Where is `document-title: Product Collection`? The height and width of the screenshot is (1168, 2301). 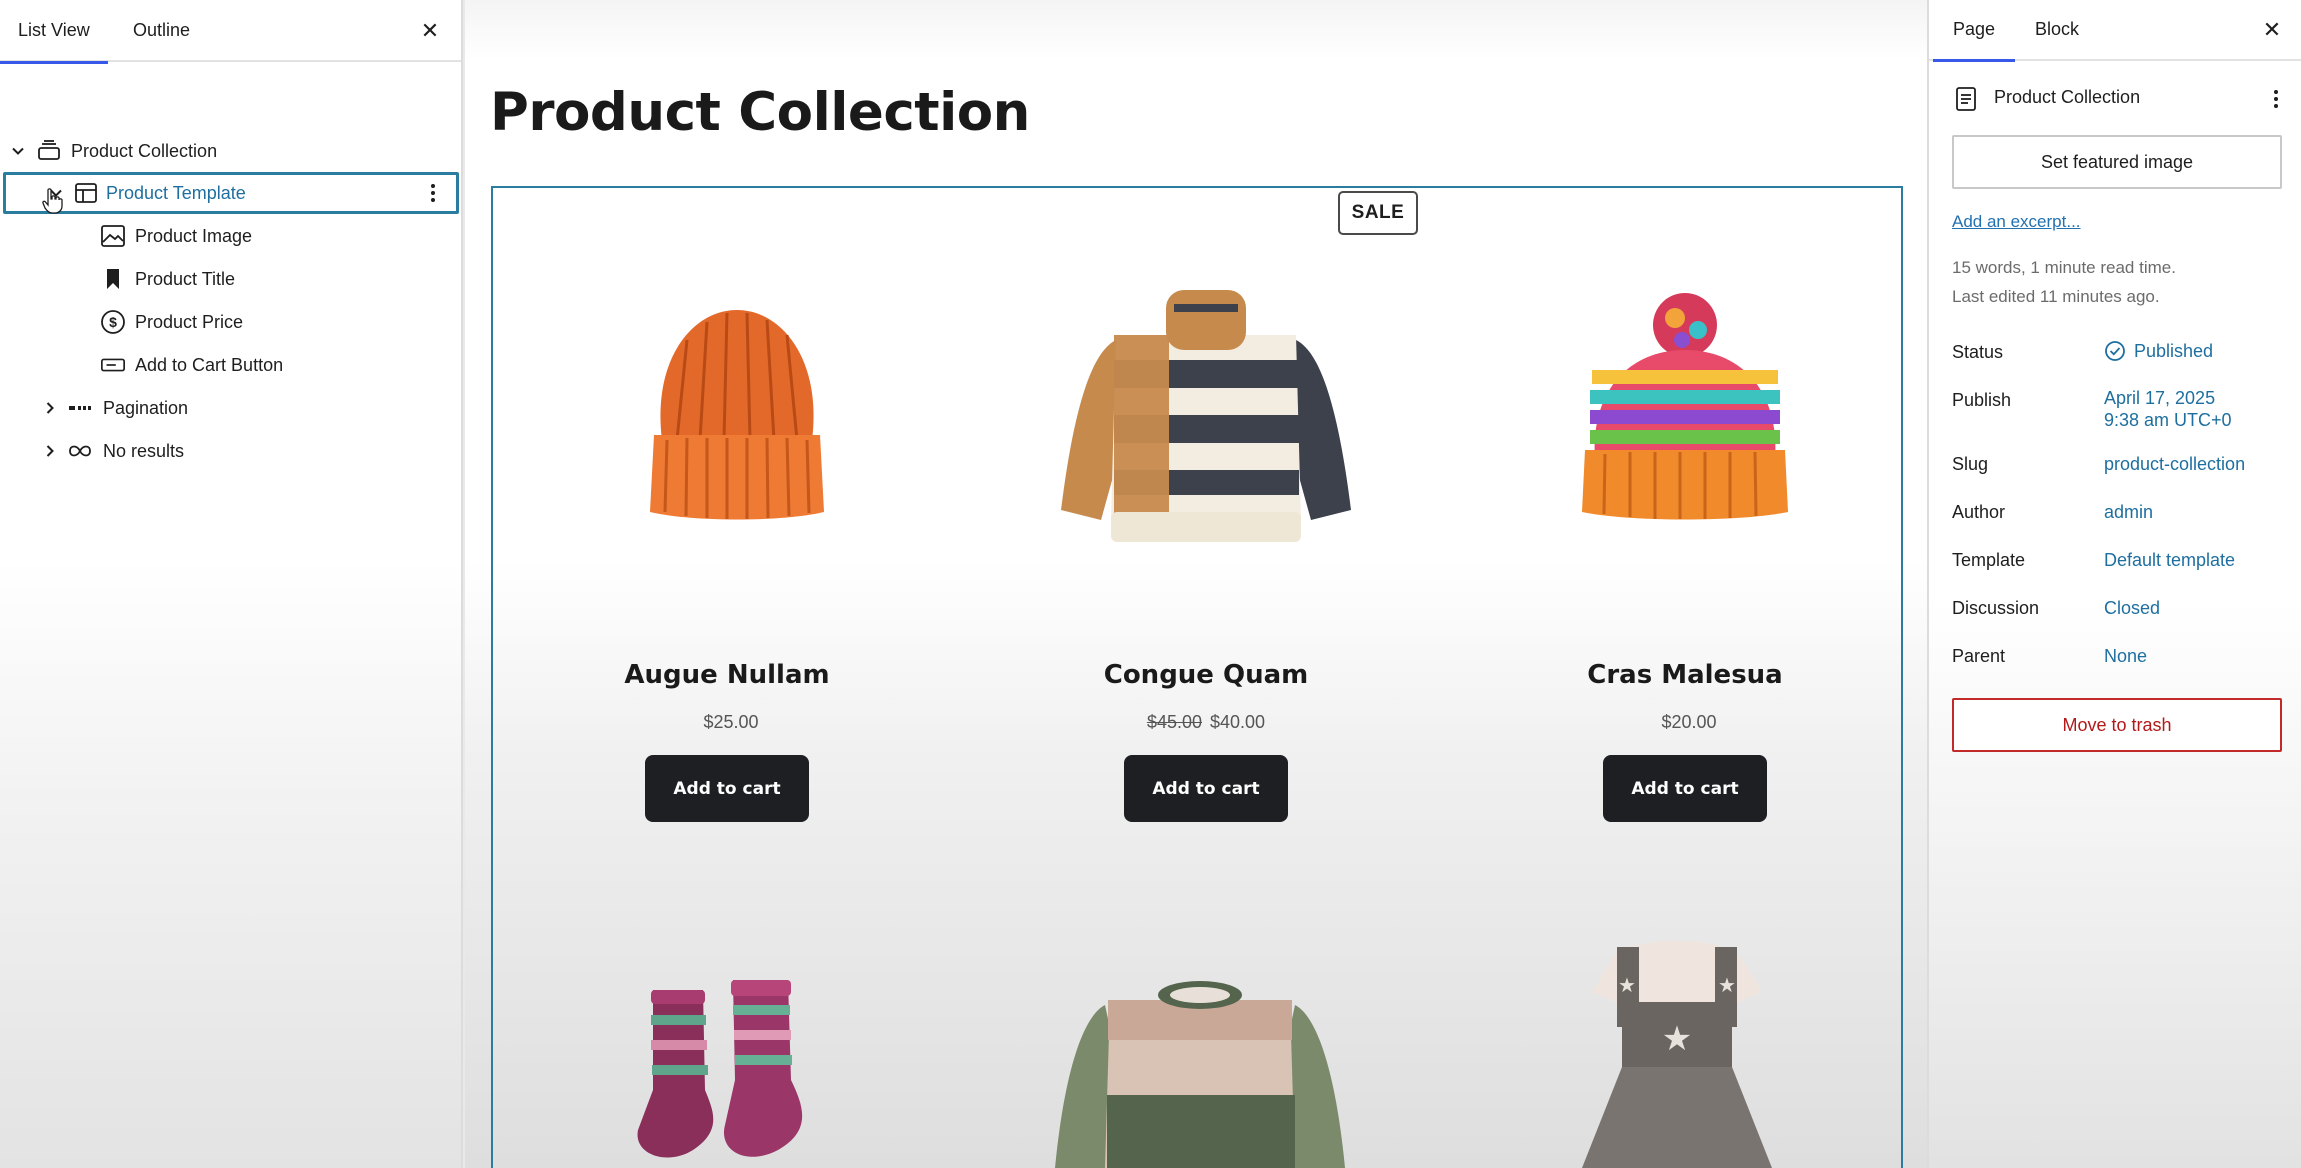 document-title: Product Collection is located at coordinates (2067, 97).